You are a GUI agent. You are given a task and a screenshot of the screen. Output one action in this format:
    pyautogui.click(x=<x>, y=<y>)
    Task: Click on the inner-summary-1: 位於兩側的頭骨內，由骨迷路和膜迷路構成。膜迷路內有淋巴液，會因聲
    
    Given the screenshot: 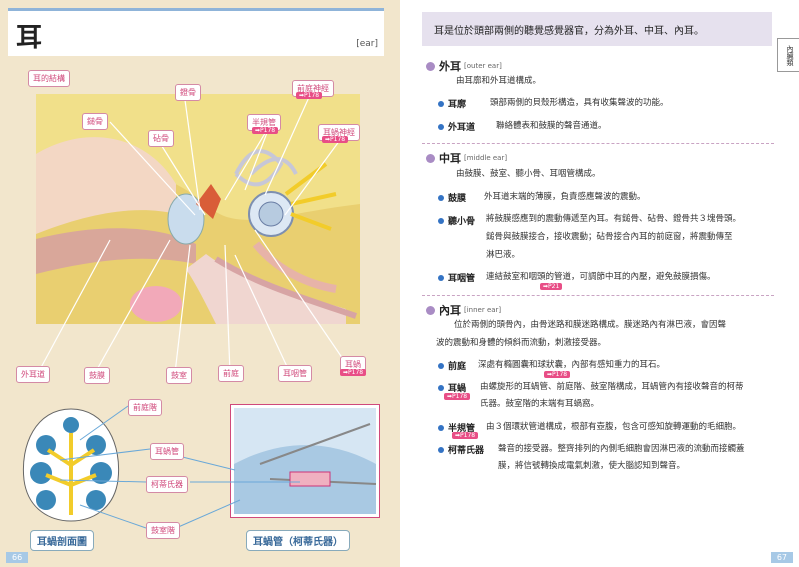 What is the action you would take?
    pyautogui.click(x=590, y=325)
    